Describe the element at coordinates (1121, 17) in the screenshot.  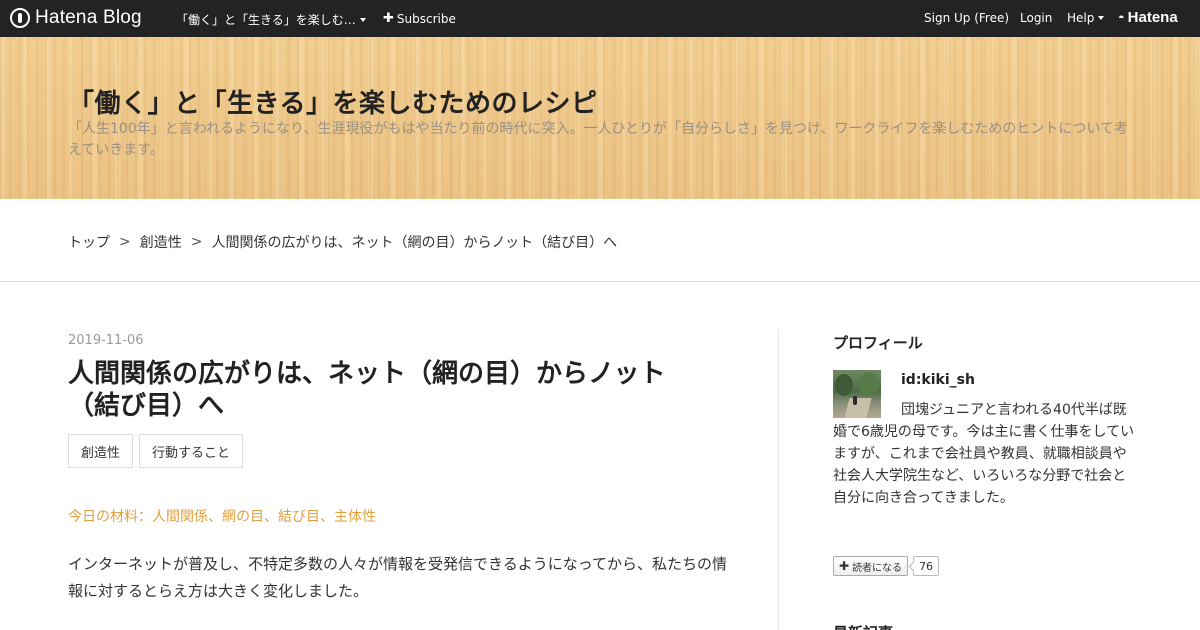
I see `hatena-logo-icon: ◓` at that location.